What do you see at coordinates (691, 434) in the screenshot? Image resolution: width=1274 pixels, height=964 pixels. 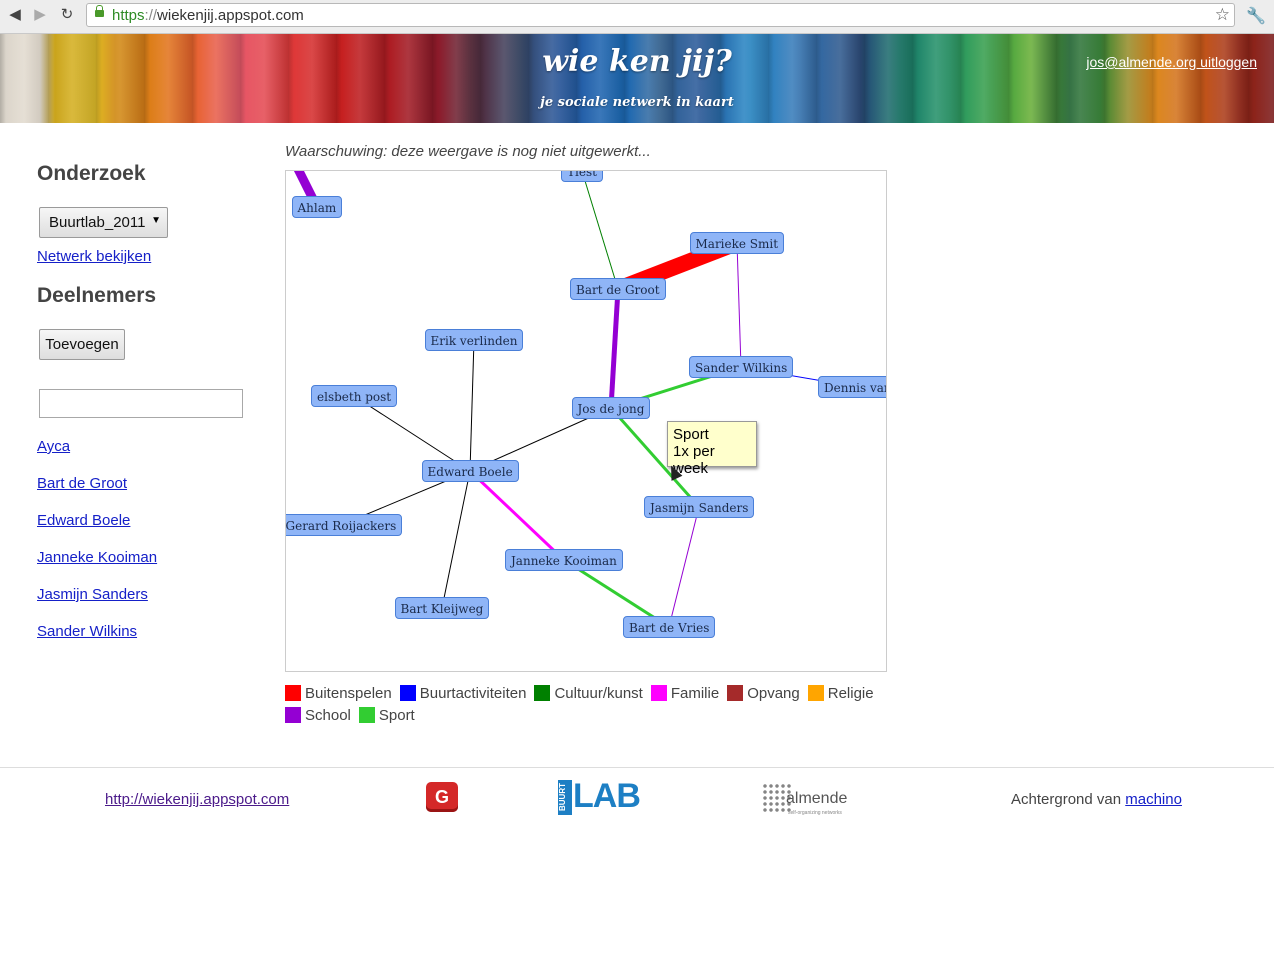 I see `tooltip-category: Sport` at bounding box center [691, 434].